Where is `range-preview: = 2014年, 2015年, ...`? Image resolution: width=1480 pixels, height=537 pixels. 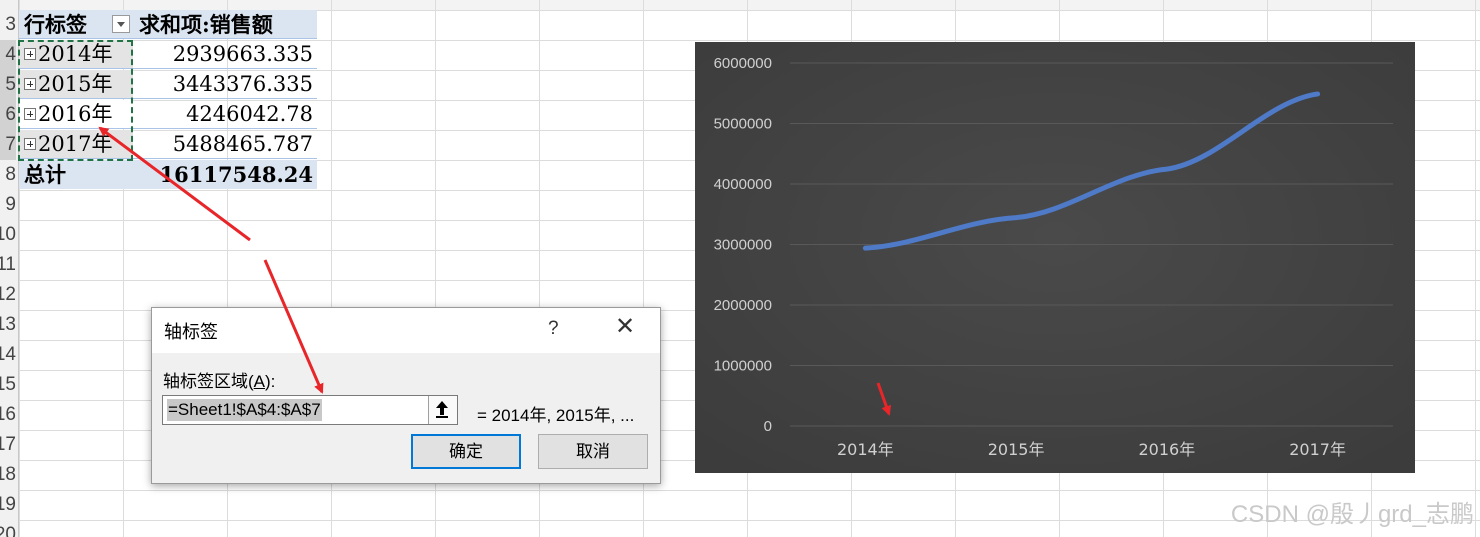 range-preview: = 2014年, 2015年, ... is located at coordinates (556, 415).